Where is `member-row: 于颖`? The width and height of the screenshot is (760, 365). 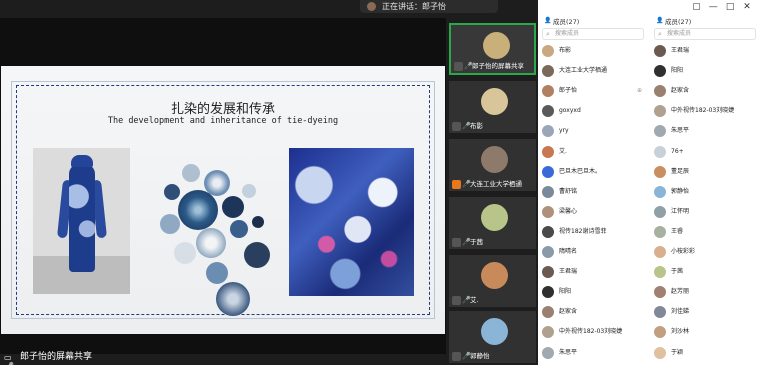
member-row: 于颖 is located at coordinates (706, 353).